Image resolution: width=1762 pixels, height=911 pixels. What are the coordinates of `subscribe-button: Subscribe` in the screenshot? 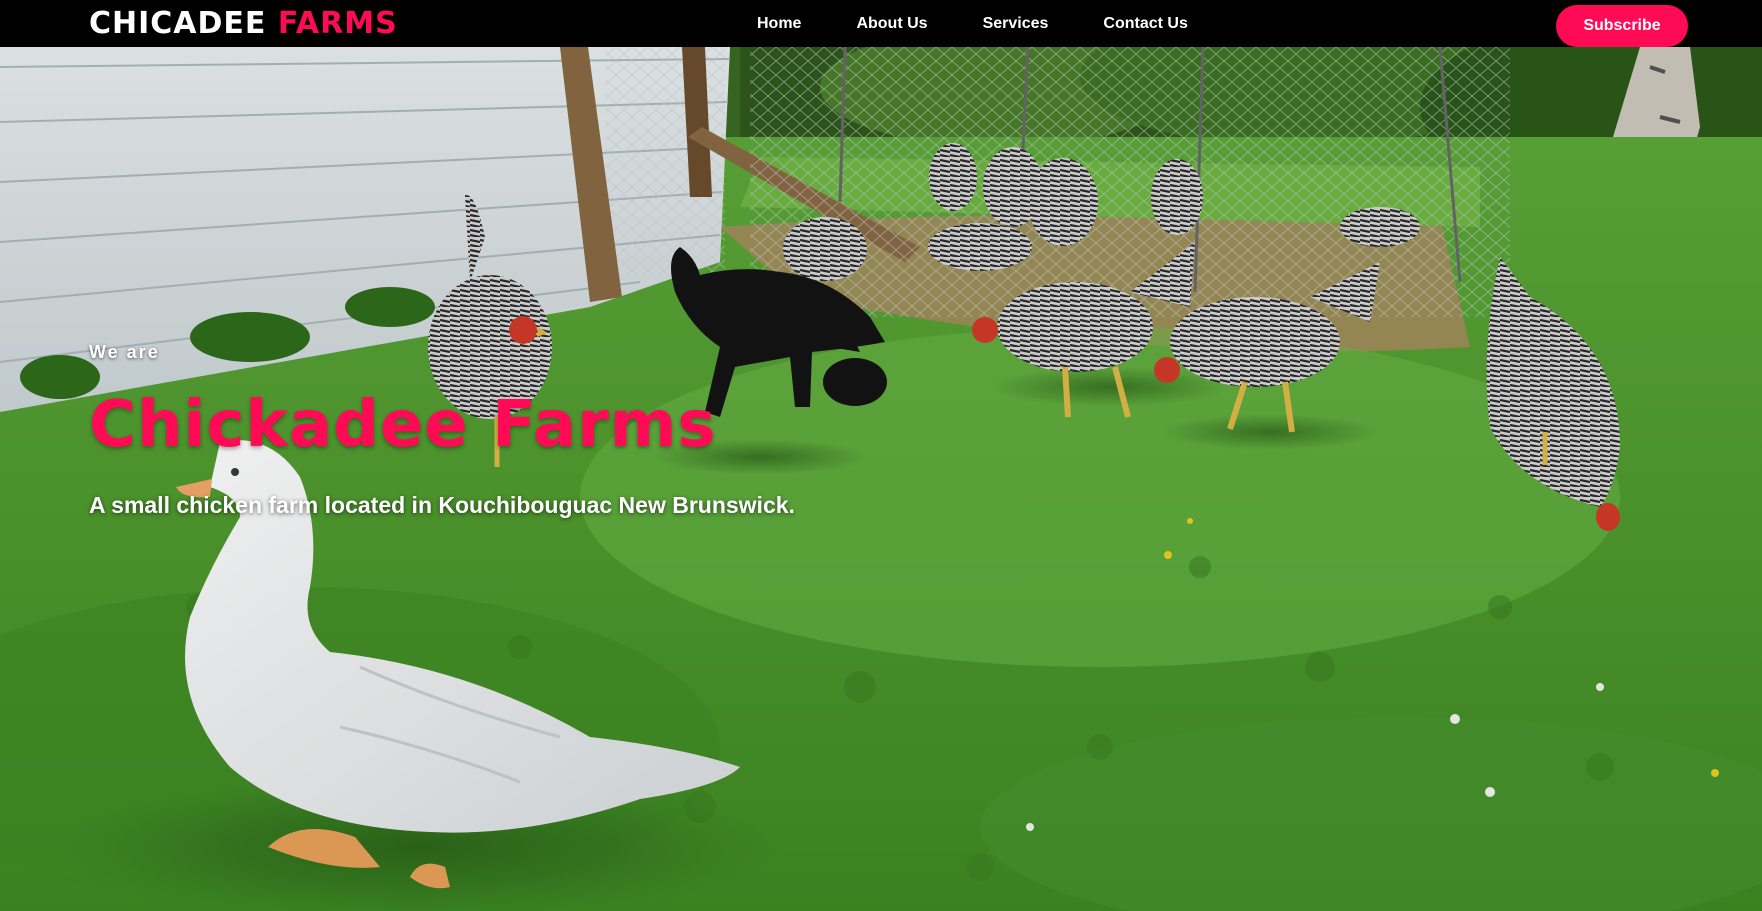 It's located at (1622, 26).